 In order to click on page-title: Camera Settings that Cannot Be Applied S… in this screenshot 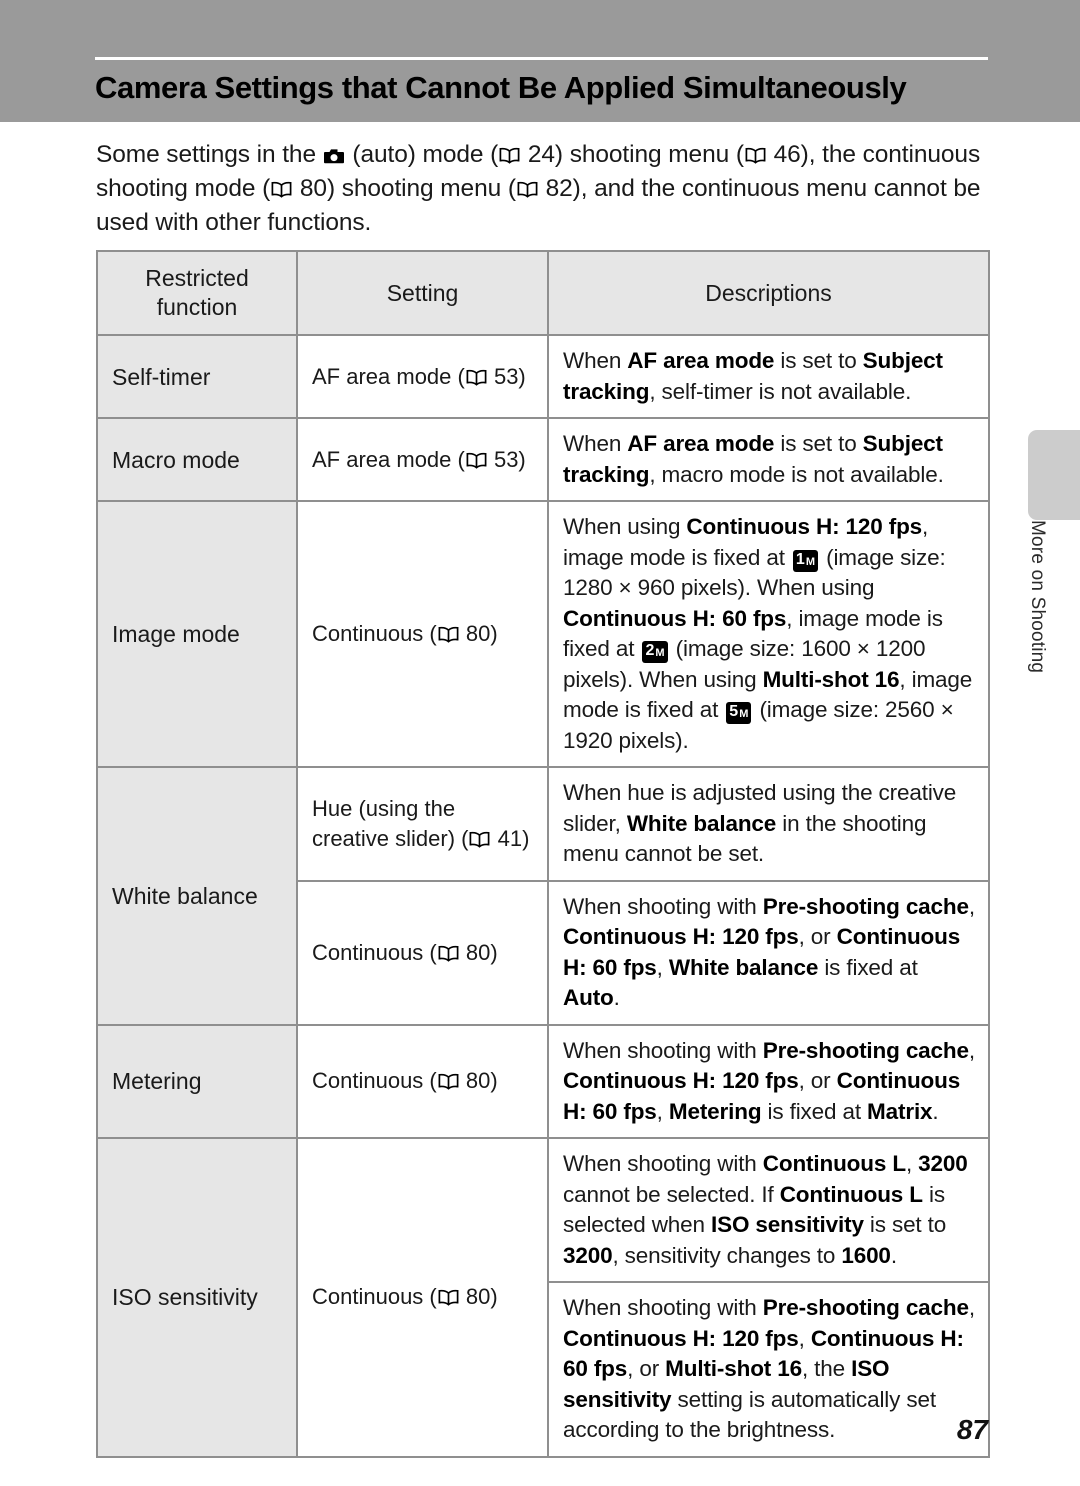, I will do `click(501, 87)`.